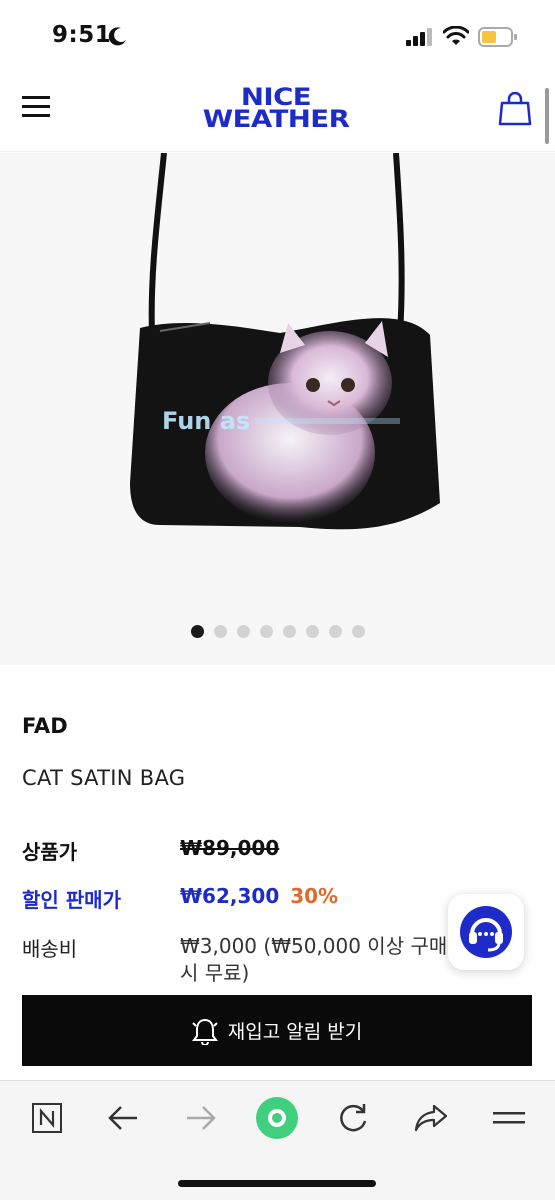 Image resolution: width=555 pixels, height=1200 pixels. I want to click on site-logo: NICE WEATHER, so click(276, 109).